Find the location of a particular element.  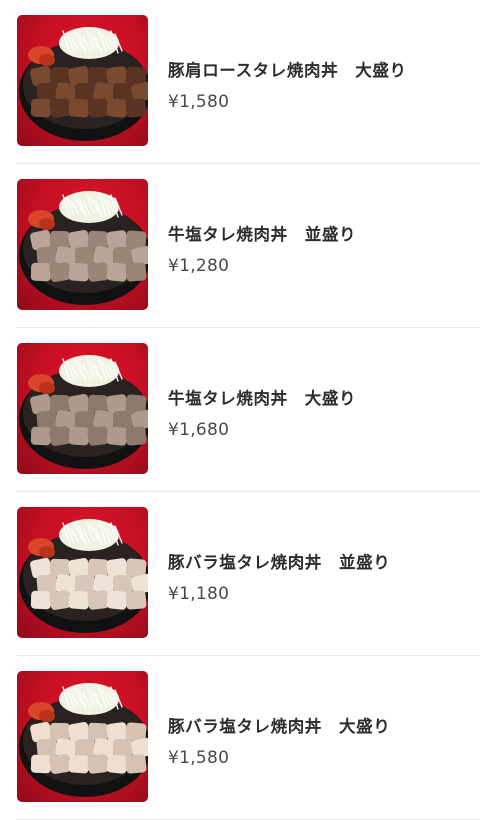

menu-item-name: 牛塩タレ焼肉丼 大盛り is located at coordinates (262, 398).